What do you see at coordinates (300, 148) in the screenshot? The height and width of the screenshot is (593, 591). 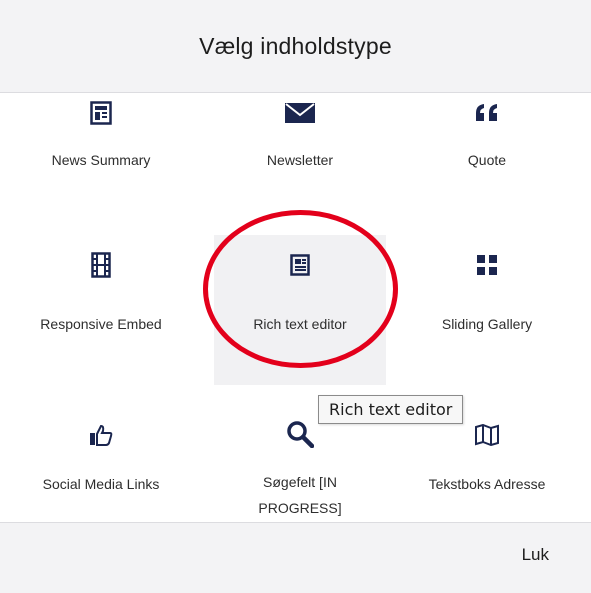 I see `tile-newsletter: Newsletter` at bounding box center [300, 148].